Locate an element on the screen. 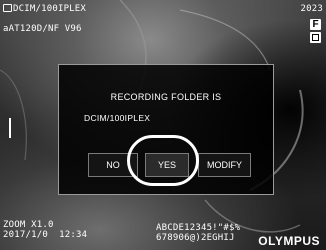 The height and width of the screenshot is (250, 326). f-badge-icon: F is located at coordinates (315, 24).